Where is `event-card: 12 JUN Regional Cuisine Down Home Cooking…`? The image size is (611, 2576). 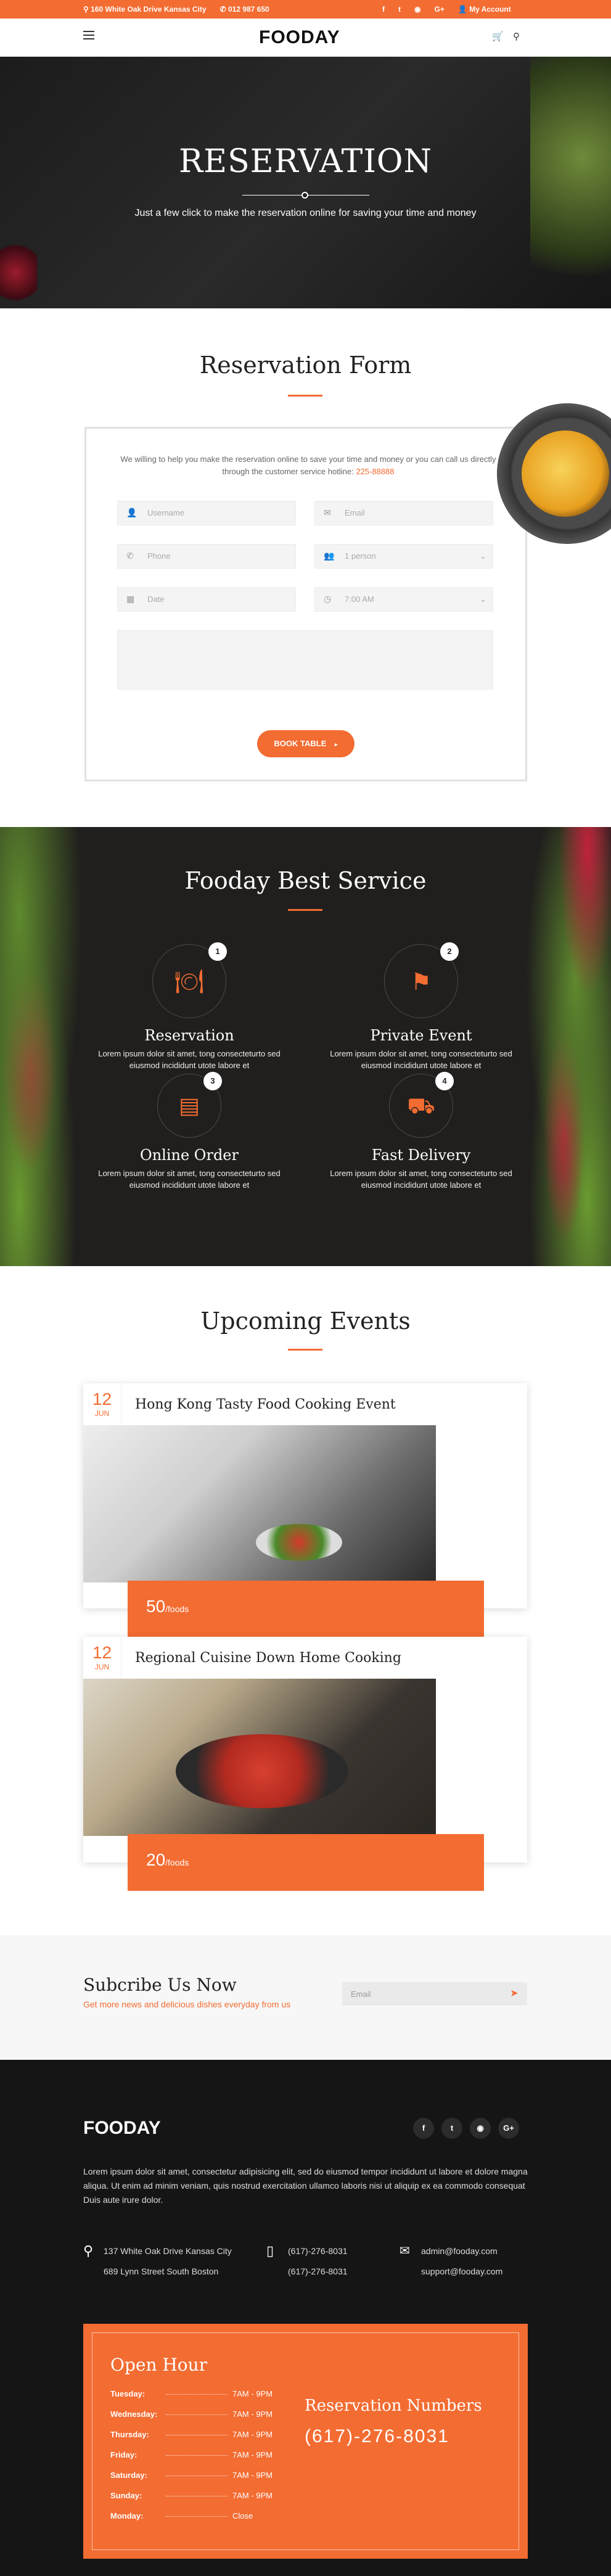 event-card: 12 JUN Regional Cuisine Down Home Cooking… is located at coordinates (305, 1764).